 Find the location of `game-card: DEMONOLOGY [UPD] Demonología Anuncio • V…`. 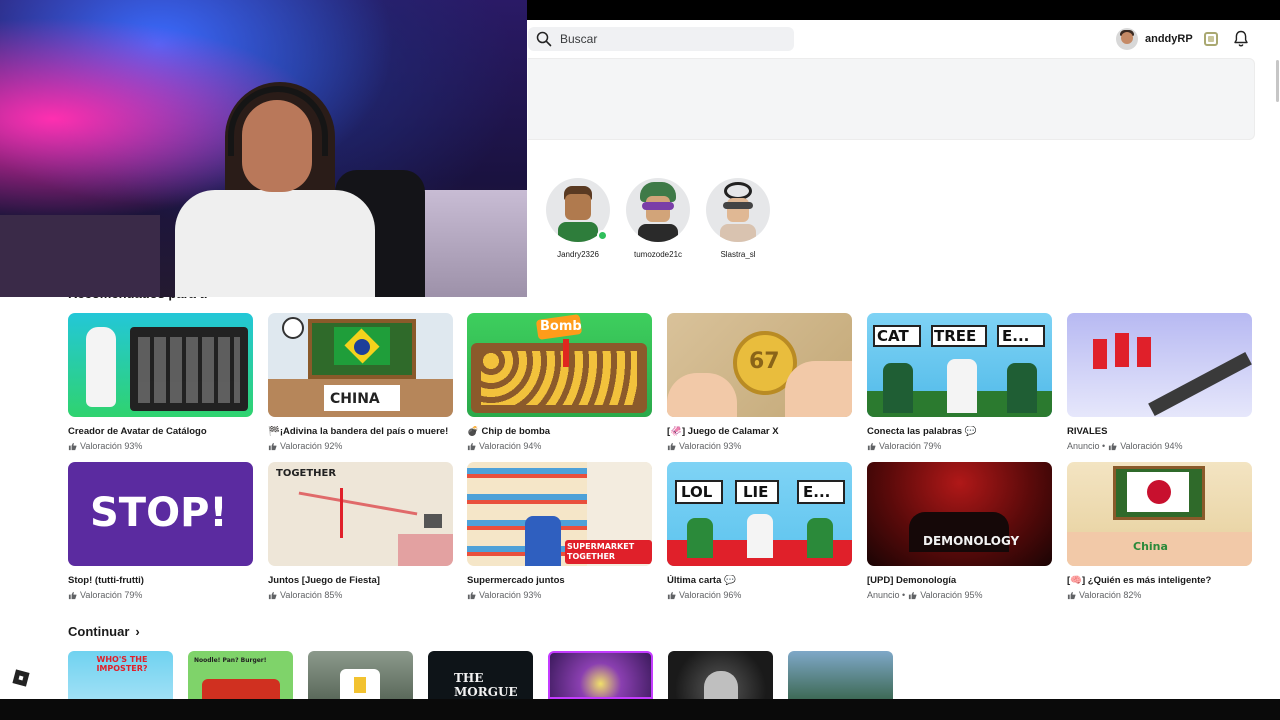

game-card: DEMONOLOGY [UPD] Demonología Anuncio • V… is located at coordinates (959, 531).